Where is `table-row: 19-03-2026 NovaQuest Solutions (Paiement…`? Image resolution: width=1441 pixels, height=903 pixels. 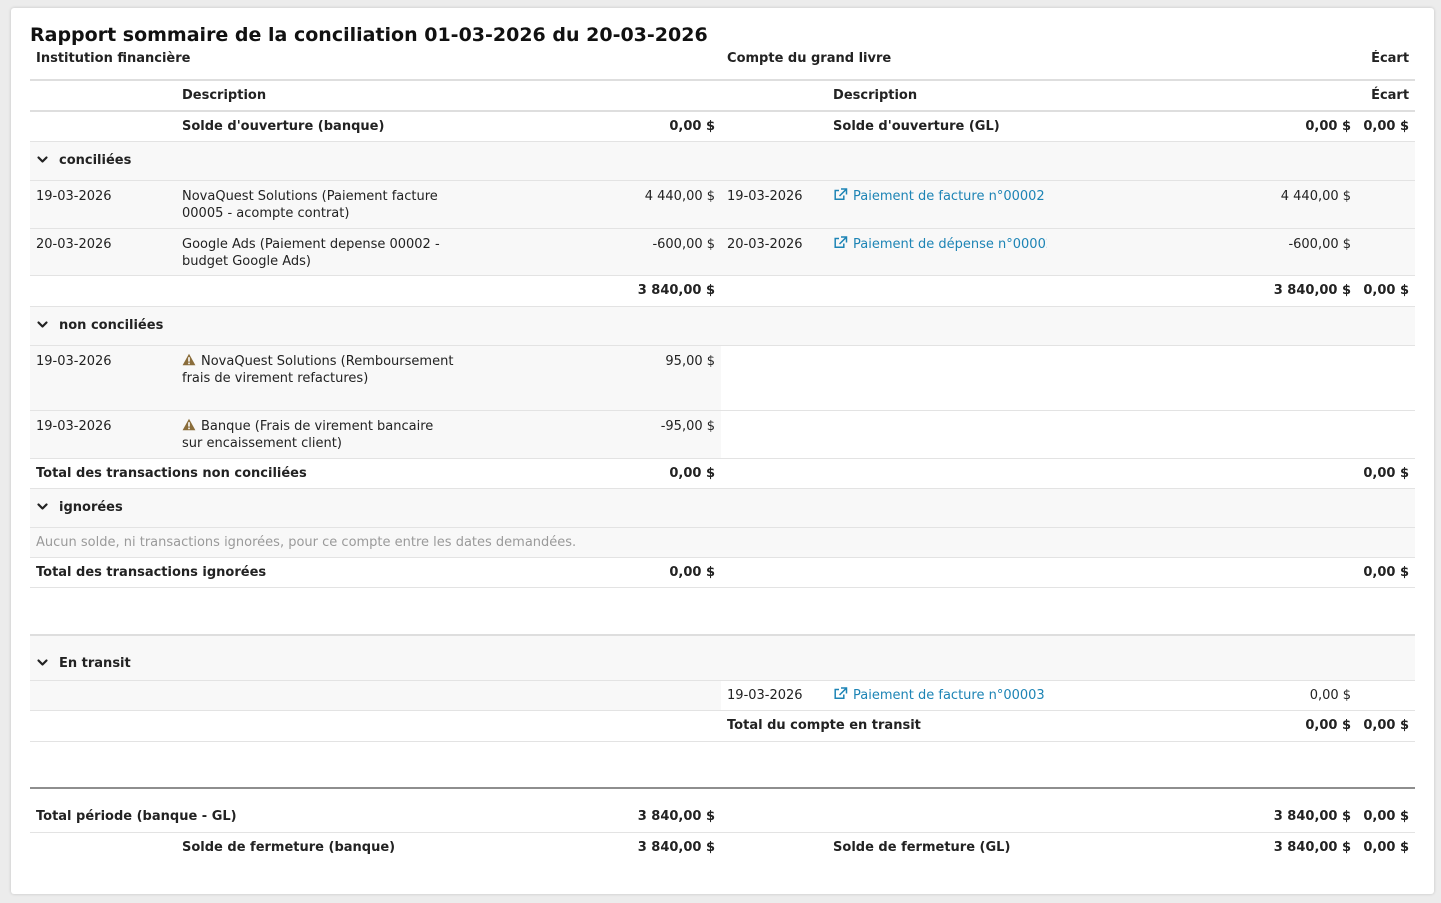 table-row: 19-03-2026 NovaQuest Solutions (Paiement… is located at coordinates (723, 204).